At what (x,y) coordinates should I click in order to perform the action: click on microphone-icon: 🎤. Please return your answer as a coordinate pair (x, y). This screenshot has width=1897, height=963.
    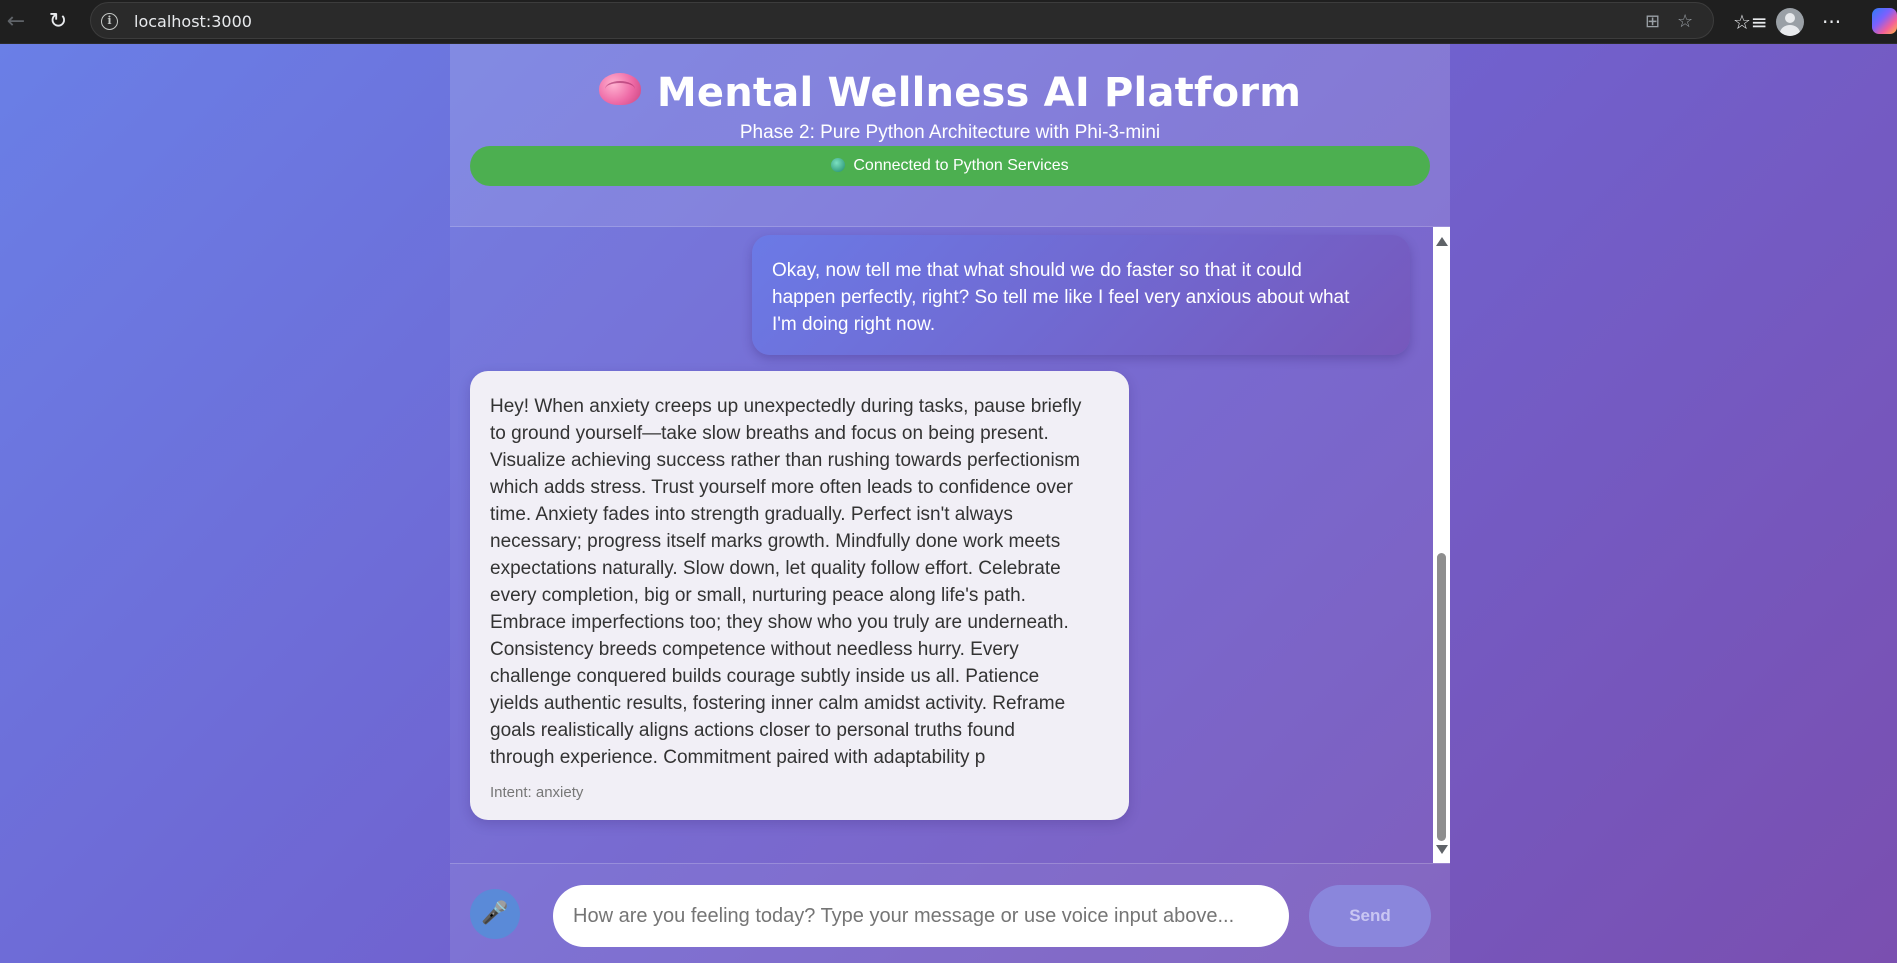
    Looking at the image, I should click on (495, 914).